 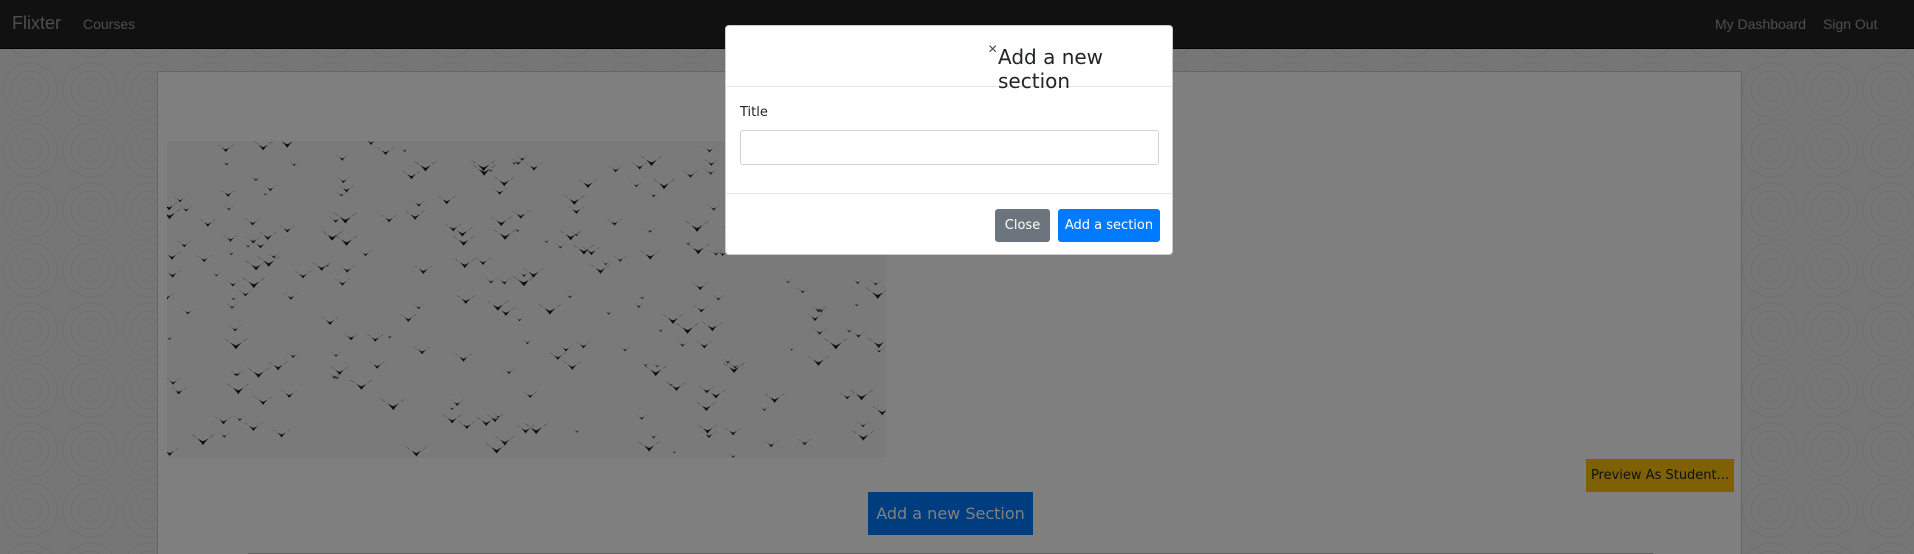 I want to click on close-button: Close, so click(x=1022, y=225).